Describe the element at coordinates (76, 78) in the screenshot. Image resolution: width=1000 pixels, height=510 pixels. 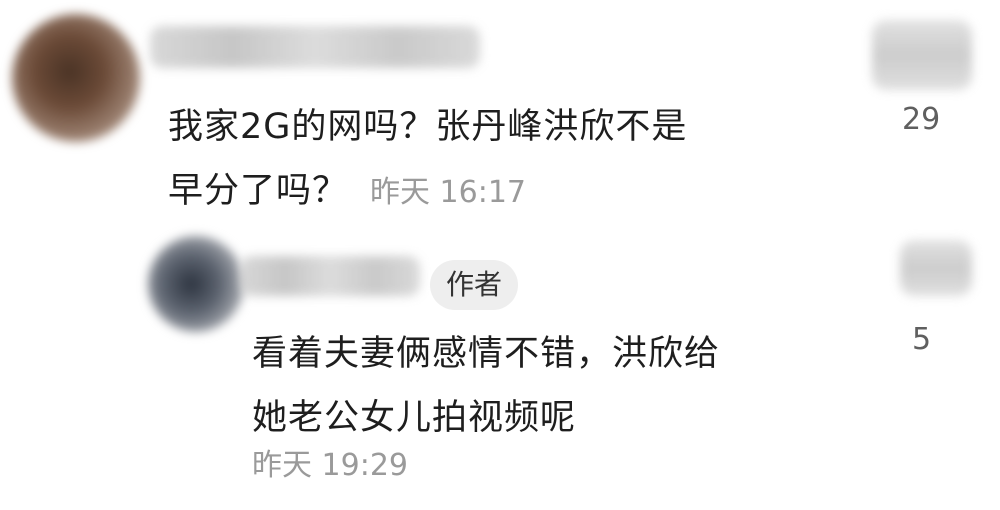
I see `avatar` at that location.